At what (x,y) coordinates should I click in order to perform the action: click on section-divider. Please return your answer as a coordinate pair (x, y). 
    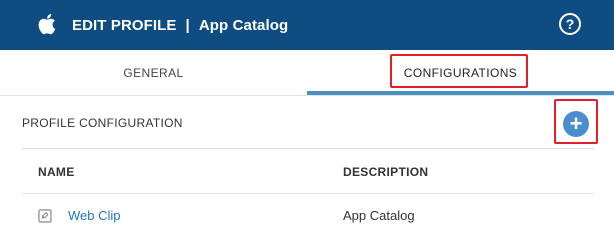
    Looking at the image, I should click on (308, 148).